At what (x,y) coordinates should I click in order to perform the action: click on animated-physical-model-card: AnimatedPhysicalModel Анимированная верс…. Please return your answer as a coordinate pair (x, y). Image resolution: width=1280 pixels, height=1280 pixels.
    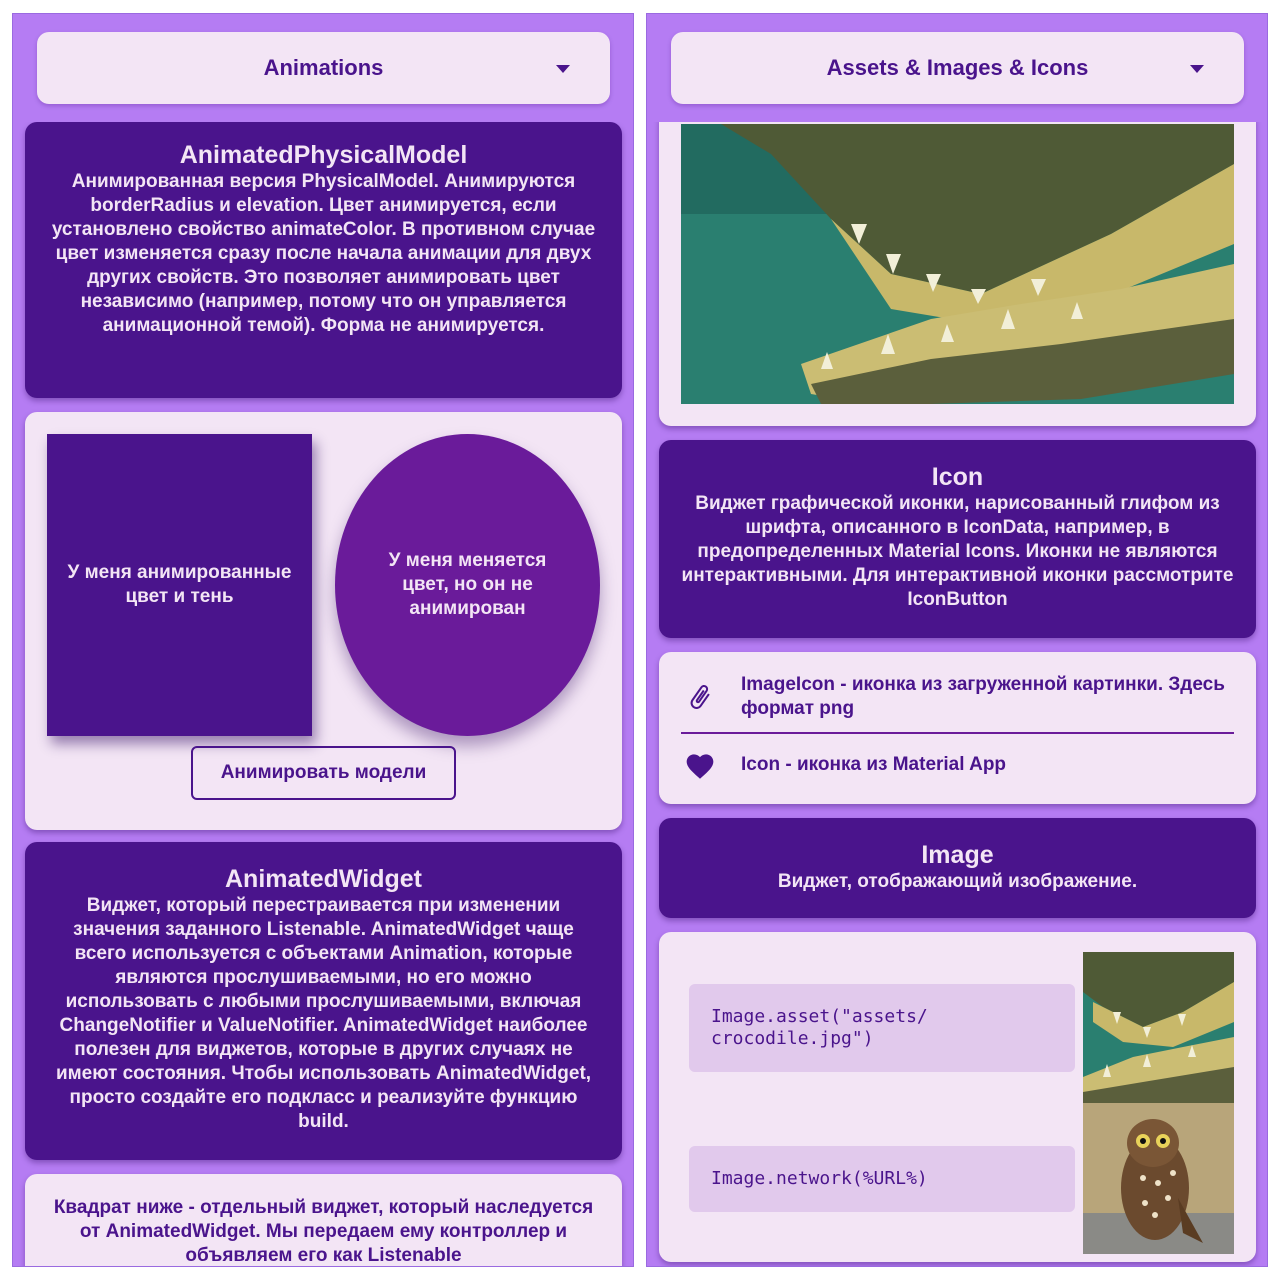
    Looking at the image, I should click on (323, 260).